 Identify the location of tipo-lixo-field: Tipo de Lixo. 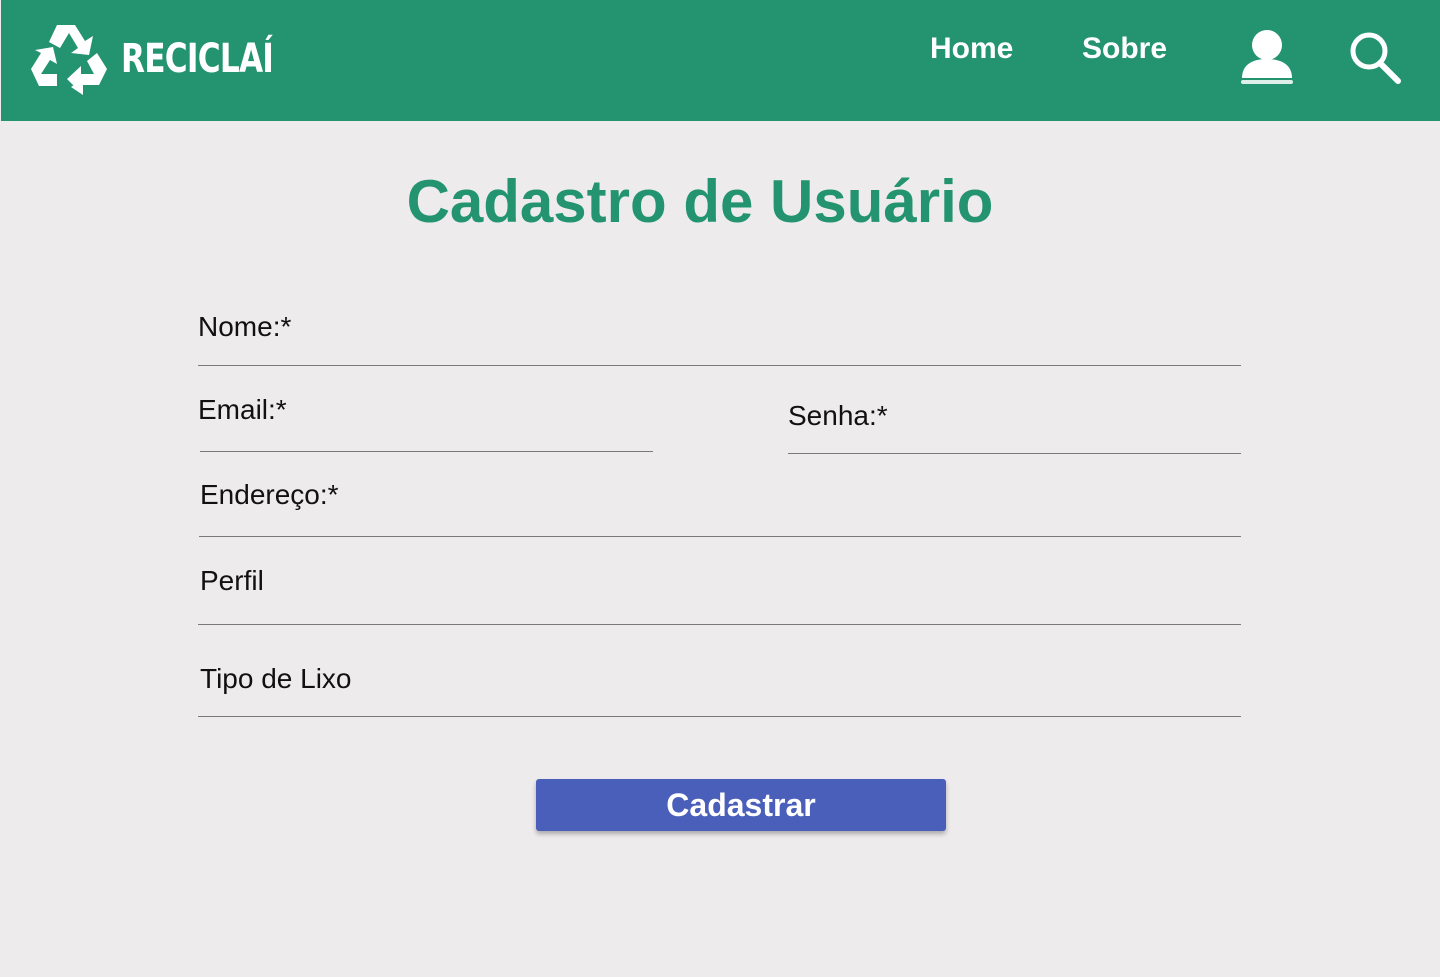
(719, 684).